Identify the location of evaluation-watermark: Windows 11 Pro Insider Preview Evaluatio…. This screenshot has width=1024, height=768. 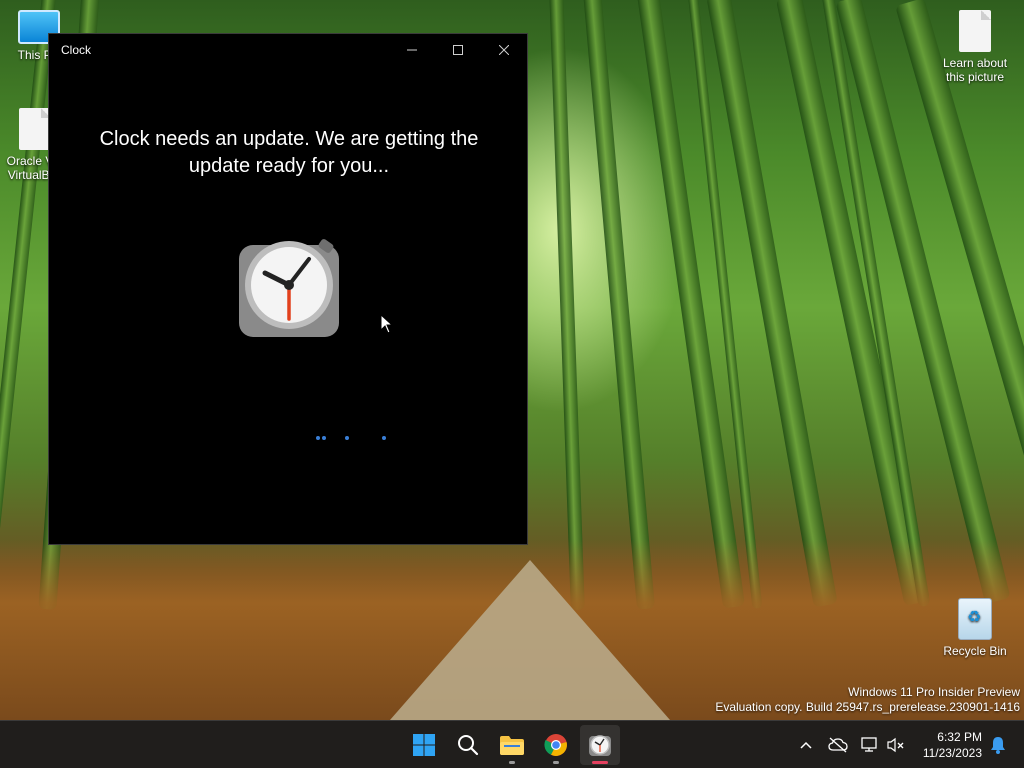
(867, 700).